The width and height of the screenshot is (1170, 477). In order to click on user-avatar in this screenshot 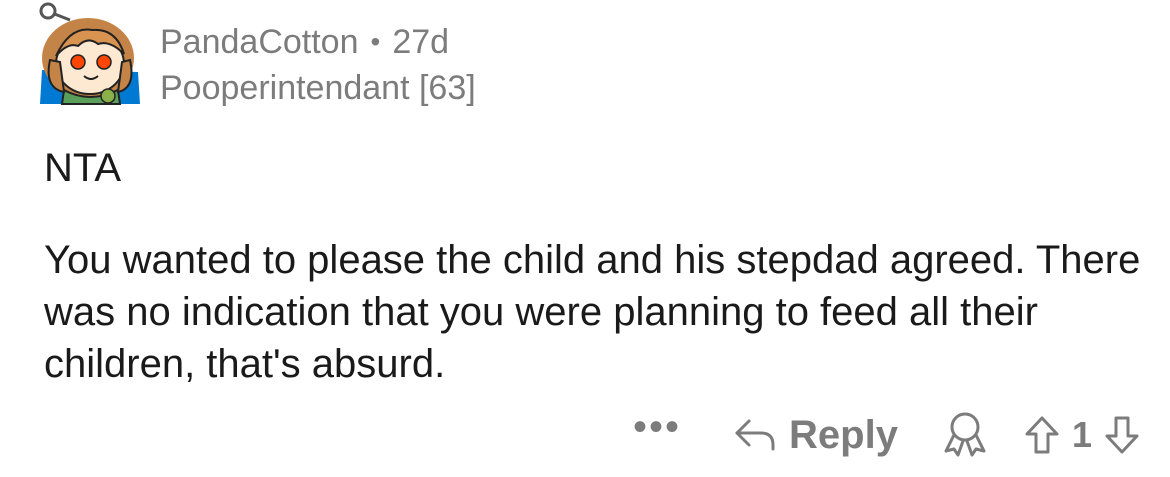, I will do `click(89, 56)`.